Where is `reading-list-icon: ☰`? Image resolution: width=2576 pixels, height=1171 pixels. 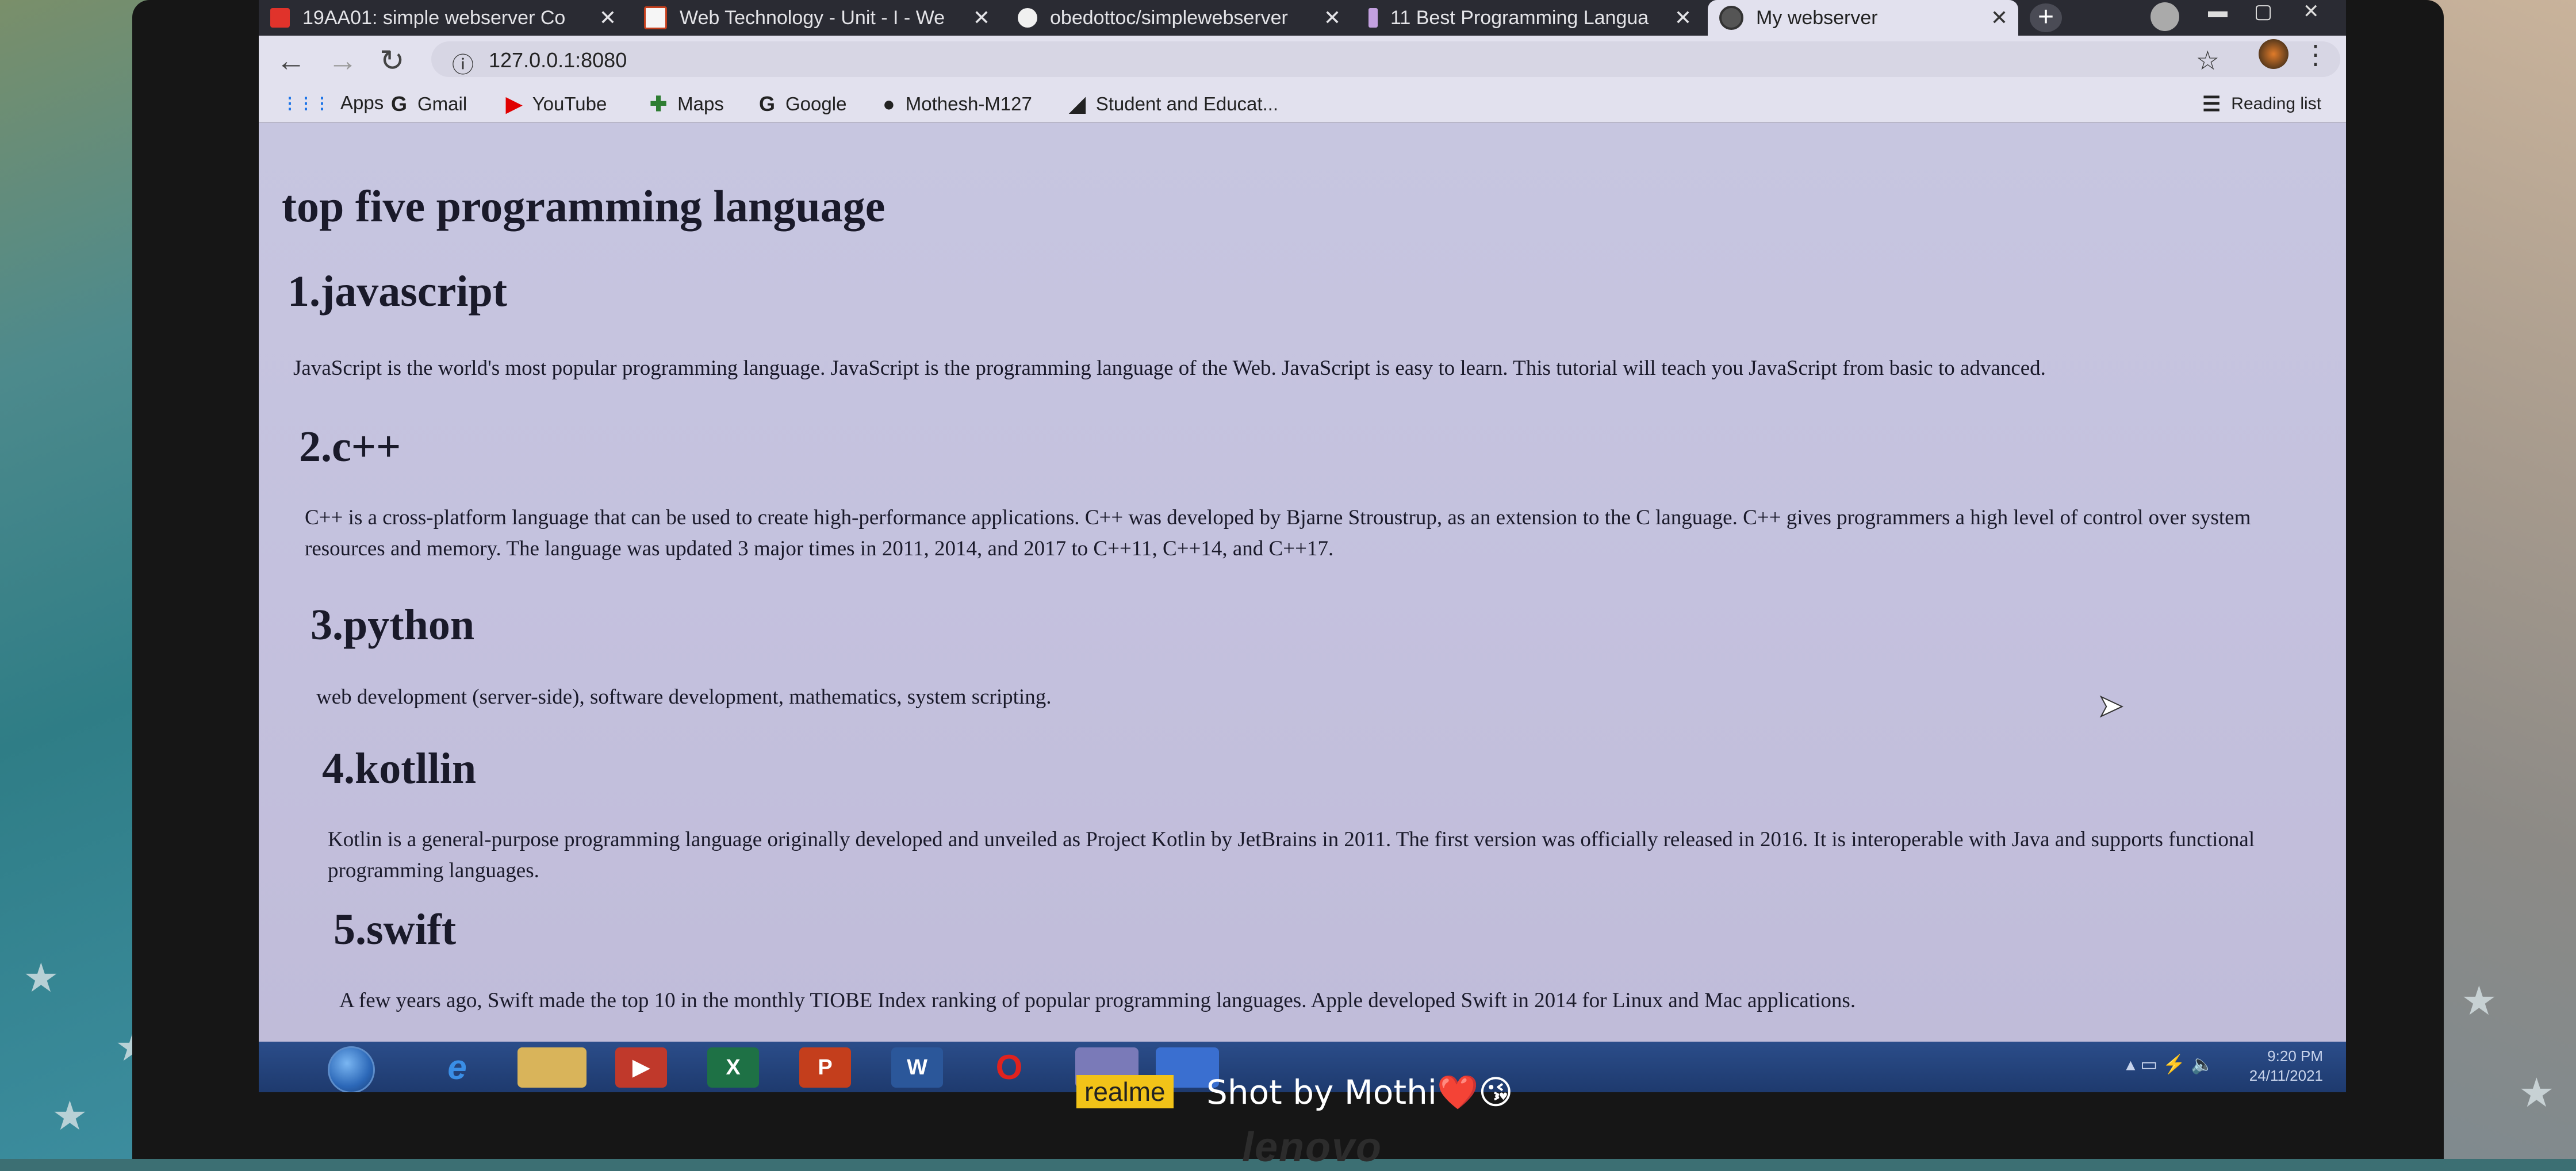 reading-list-icon: ☰ is located at coordinates (2211, 104).